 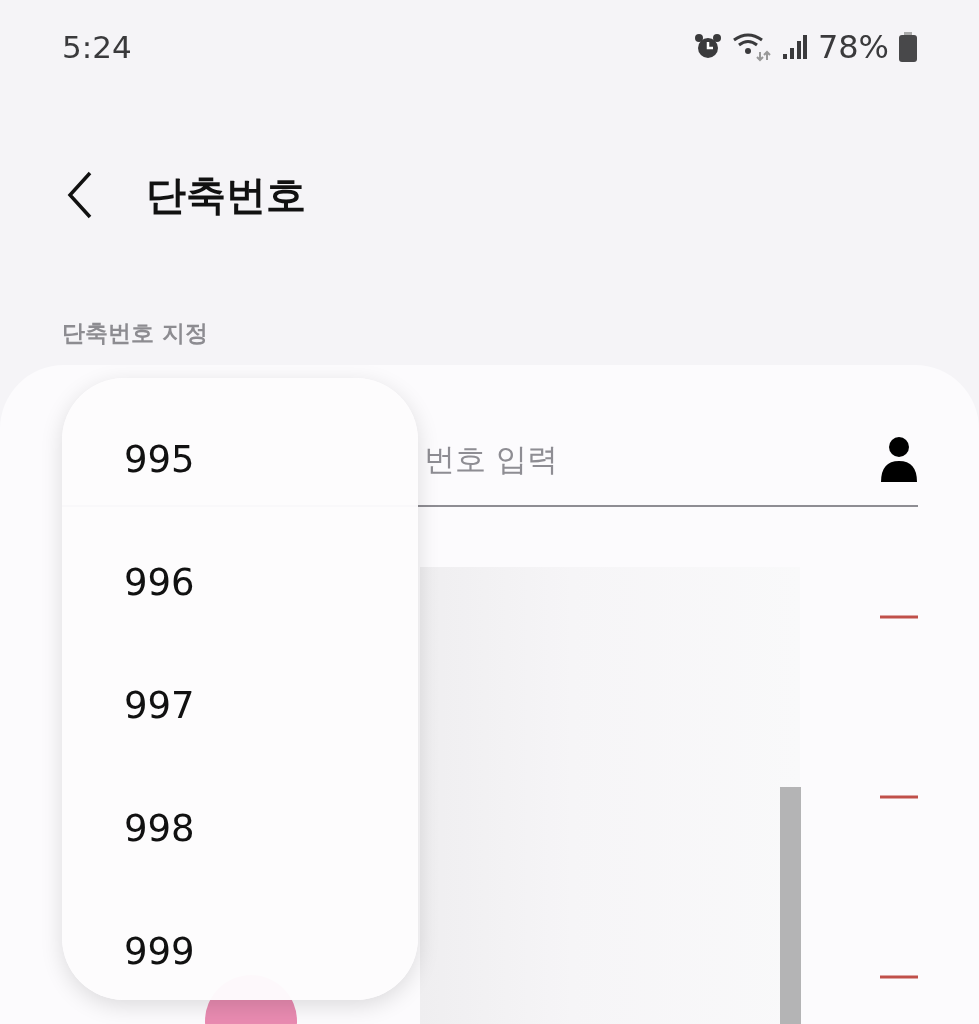 I want to click on menu-item: 996, so click(x=240, y=582).